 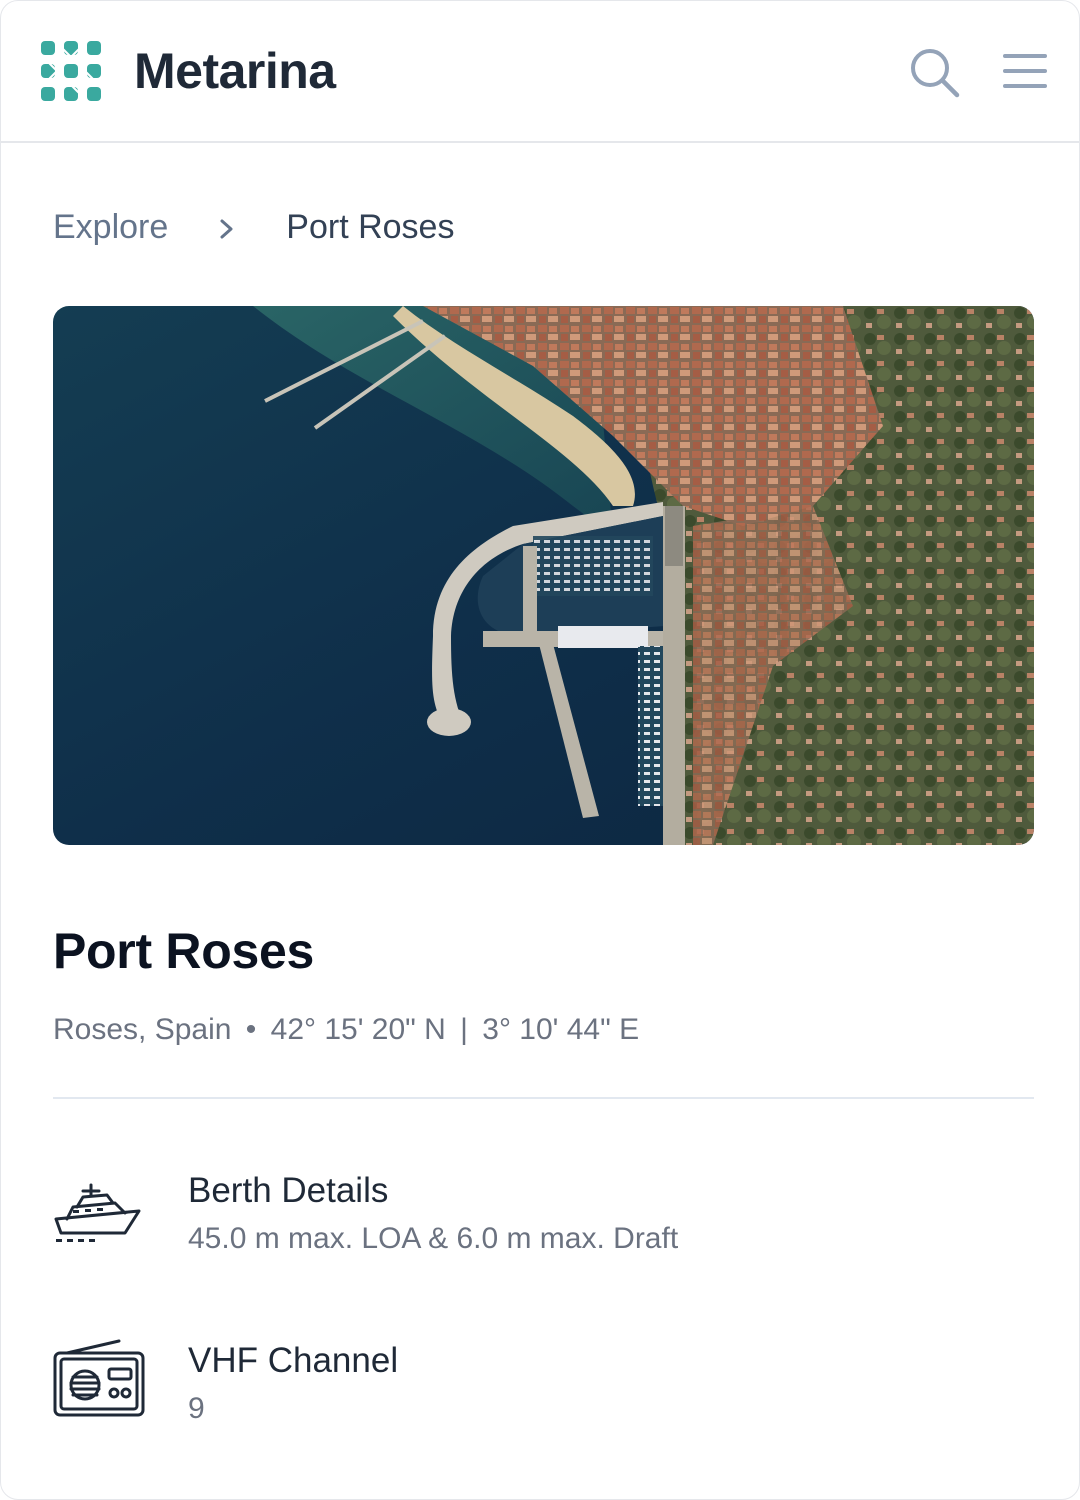 I want to click on divider, so click(x=543, y=1098).